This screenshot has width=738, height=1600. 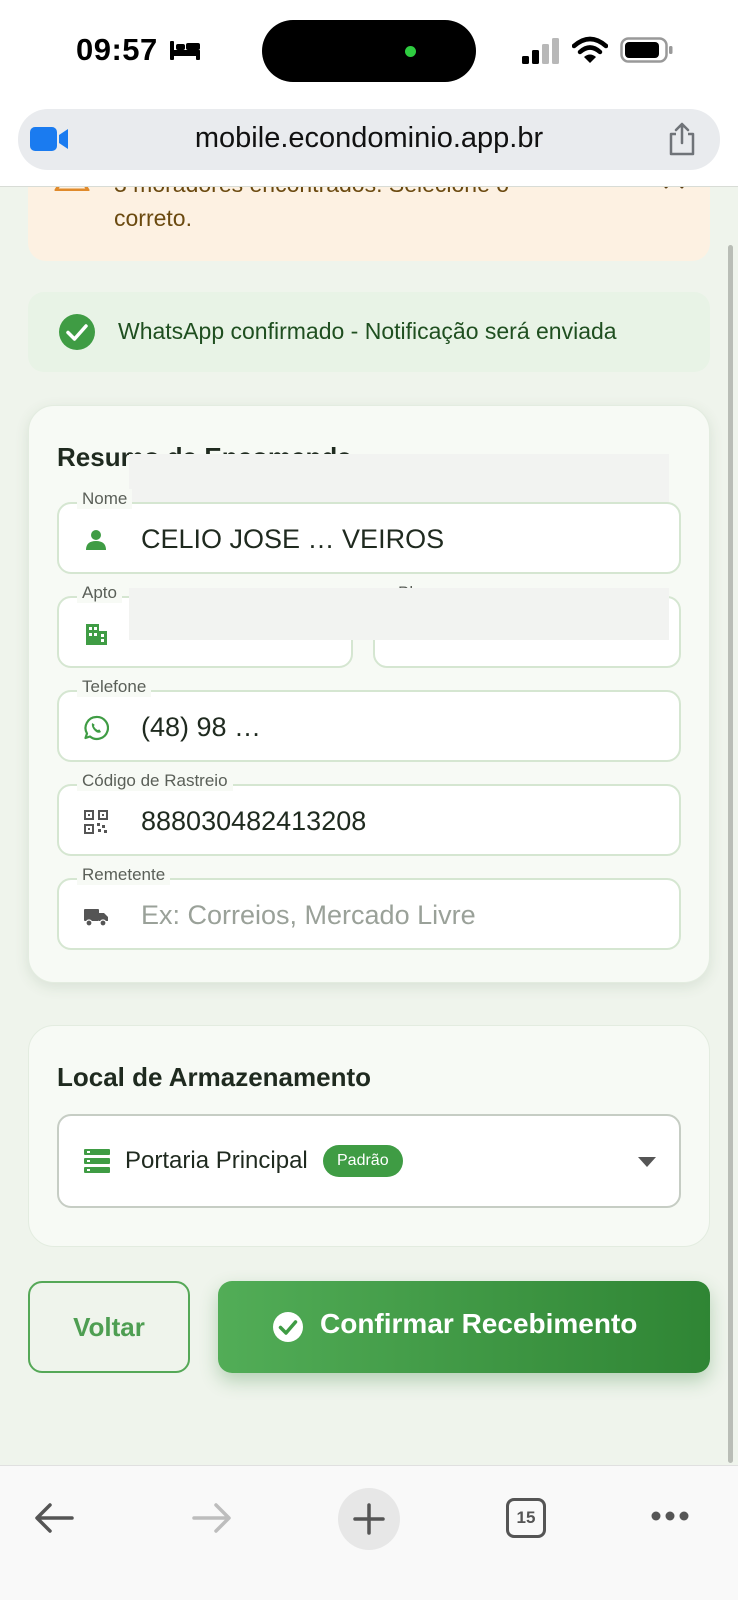 What do you see at coordinates (124, 875) in the screenshot?
I see `sender-label: Remetente` at bounding box center [124, 875].